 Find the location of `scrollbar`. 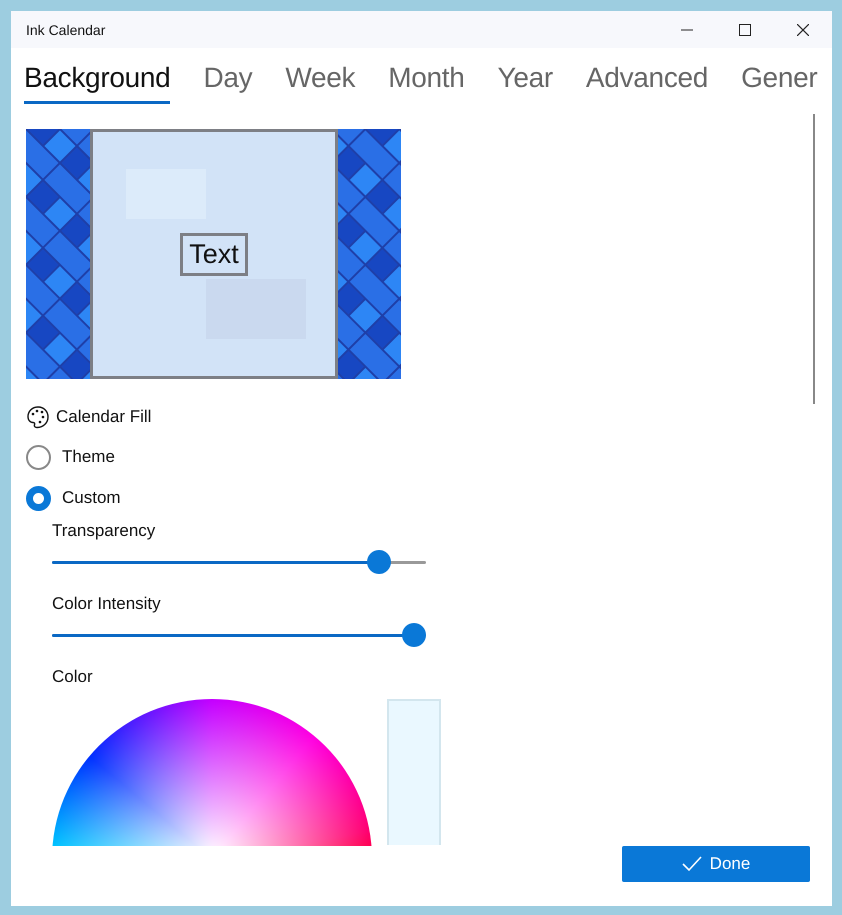

scrollbar is located at coordinates (814, 259).